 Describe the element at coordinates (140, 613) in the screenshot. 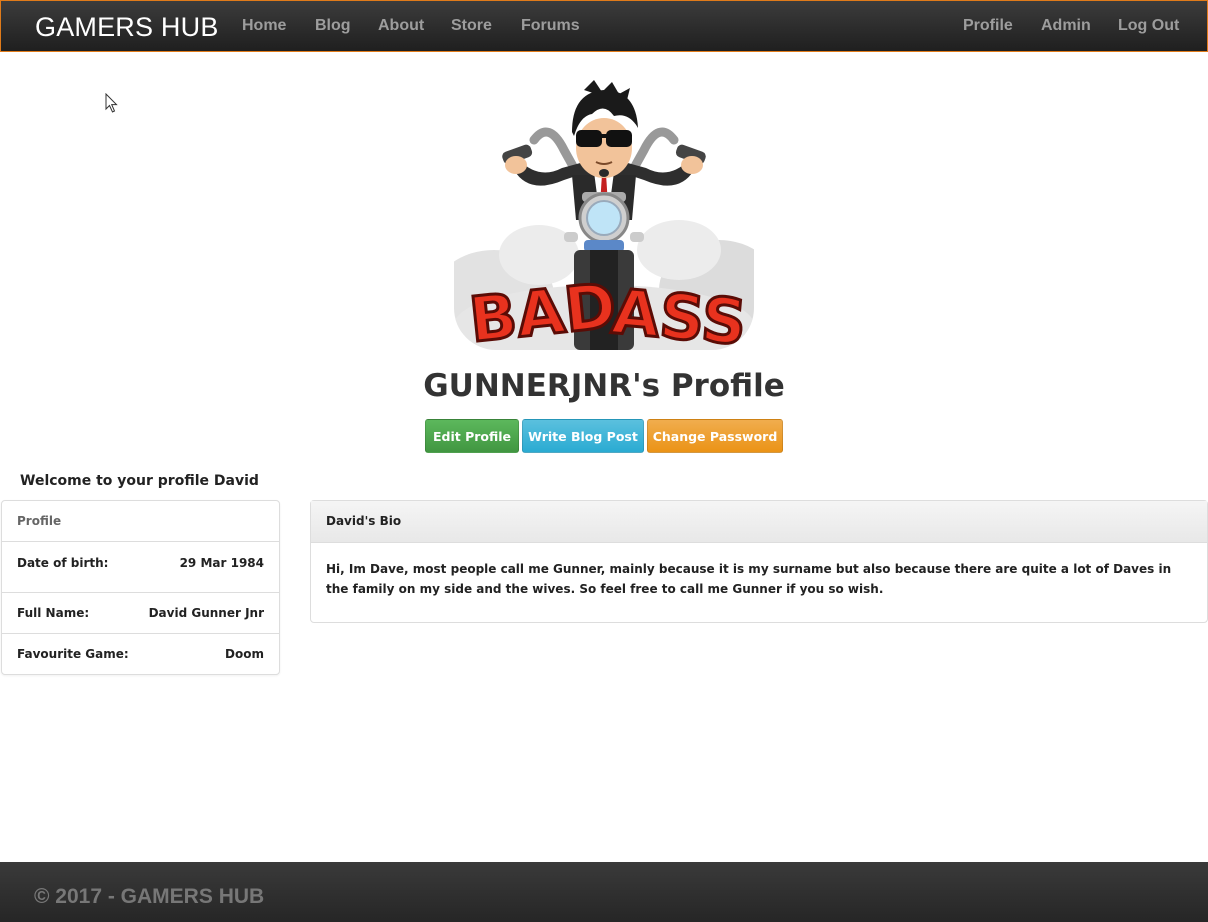

I see `profile-row-full-name: Full Name: David Gunner Jnr` at that location.